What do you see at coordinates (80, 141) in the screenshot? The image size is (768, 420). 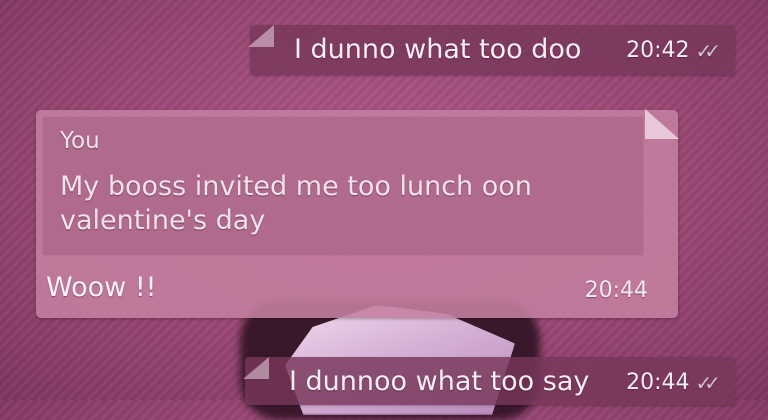 I see `quoted-author: You` at bounding box center [80, 141].